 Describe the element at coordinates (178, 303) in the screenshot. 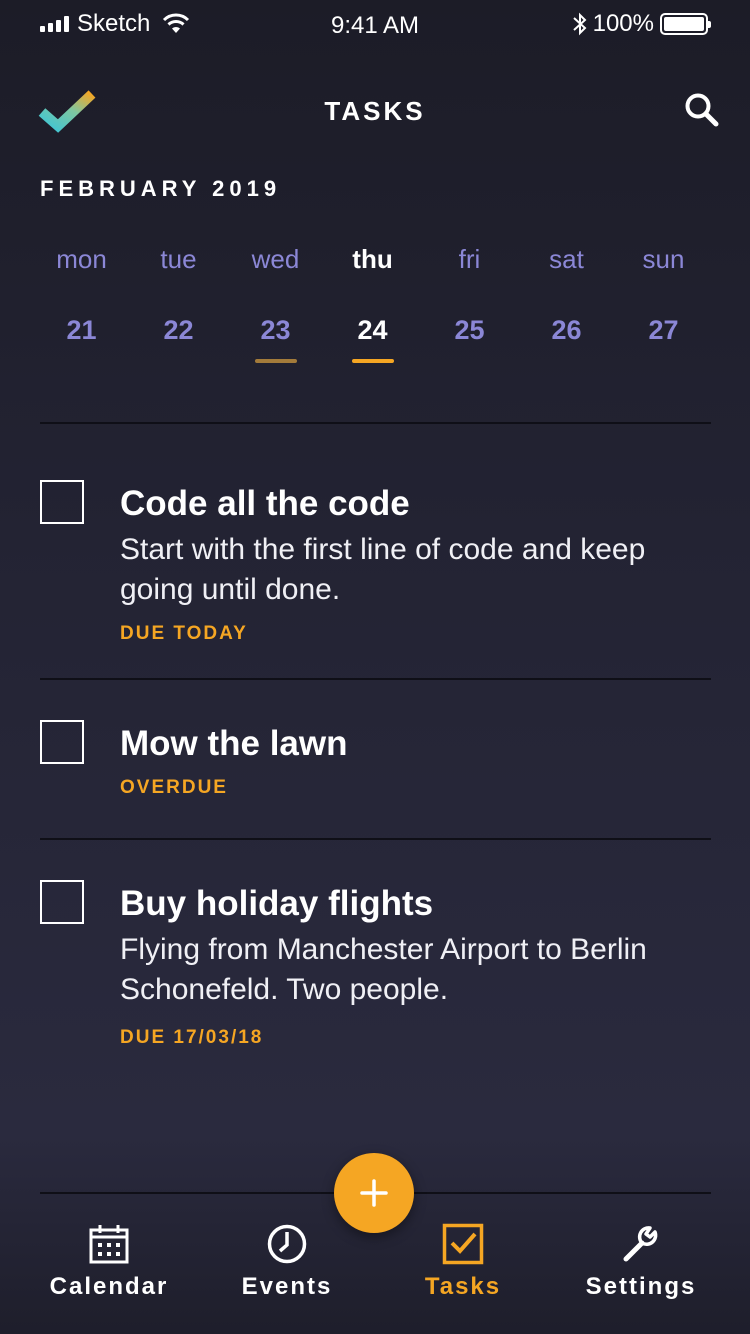

I see `day-tue: tue 22` at that location.